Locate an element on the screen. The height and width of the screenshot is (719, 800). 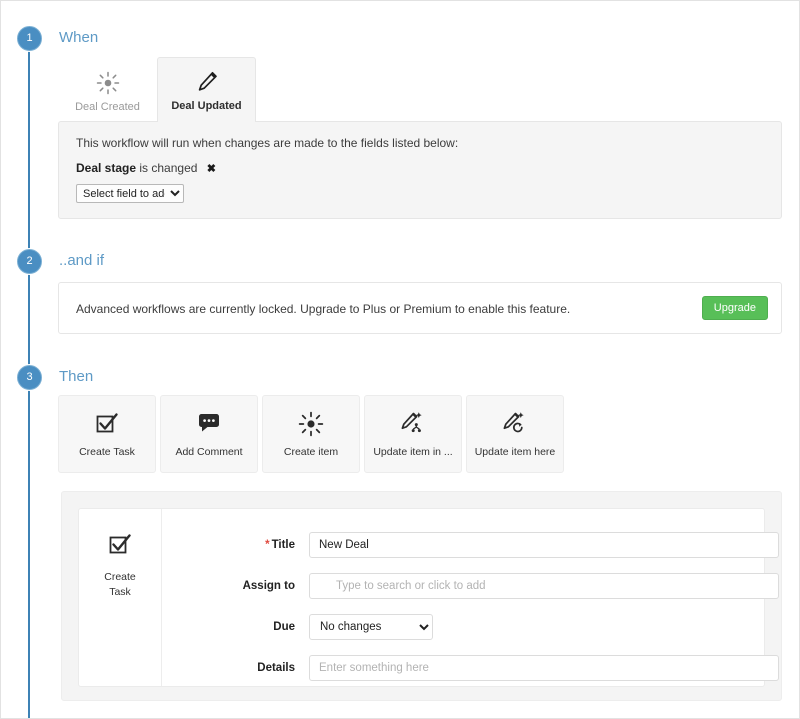
field-row-title: * Title is located at coordinates (471, 545).